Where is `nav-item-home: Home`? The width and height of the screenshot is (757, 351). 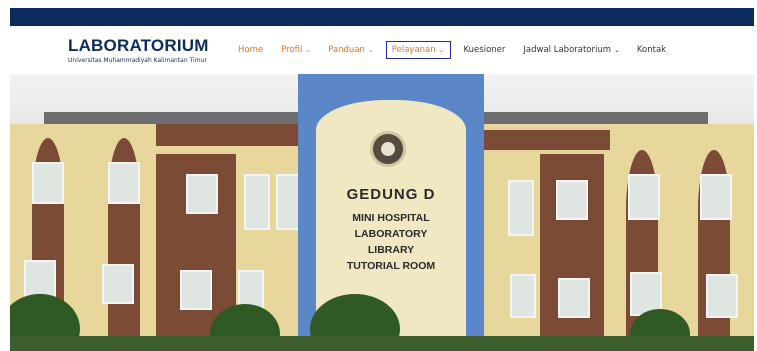 nav-item-home: Home is located at coordinates (250, 50).